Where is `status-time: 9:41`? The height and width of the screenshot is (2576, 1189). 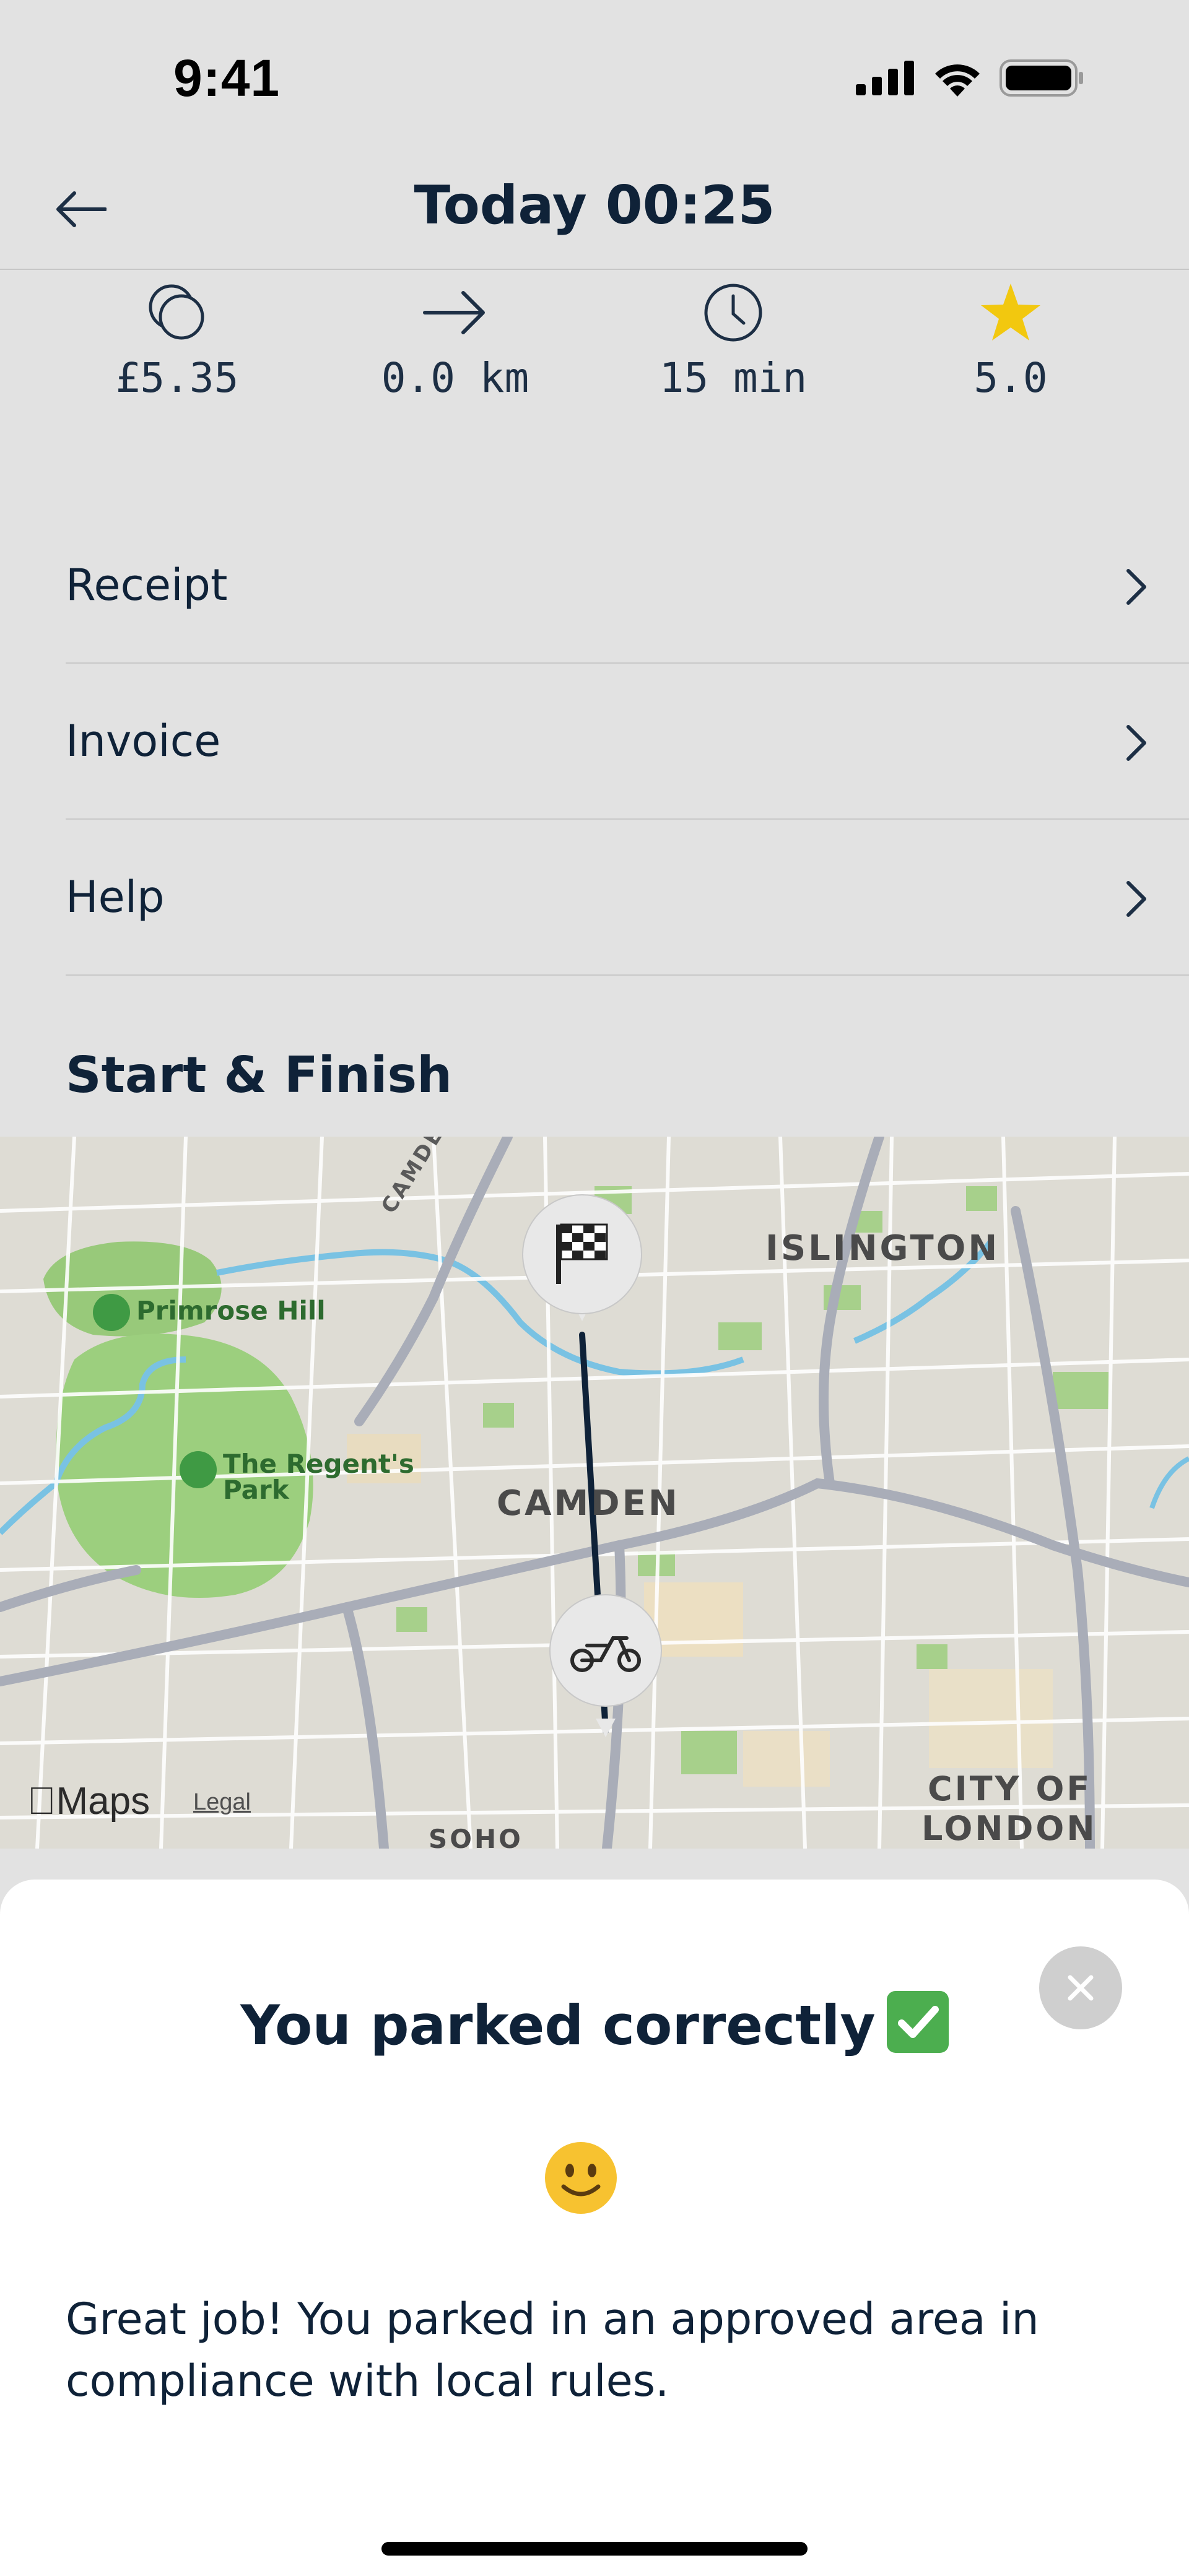 status-time: 9:41 is located at coordinates (227, 78).